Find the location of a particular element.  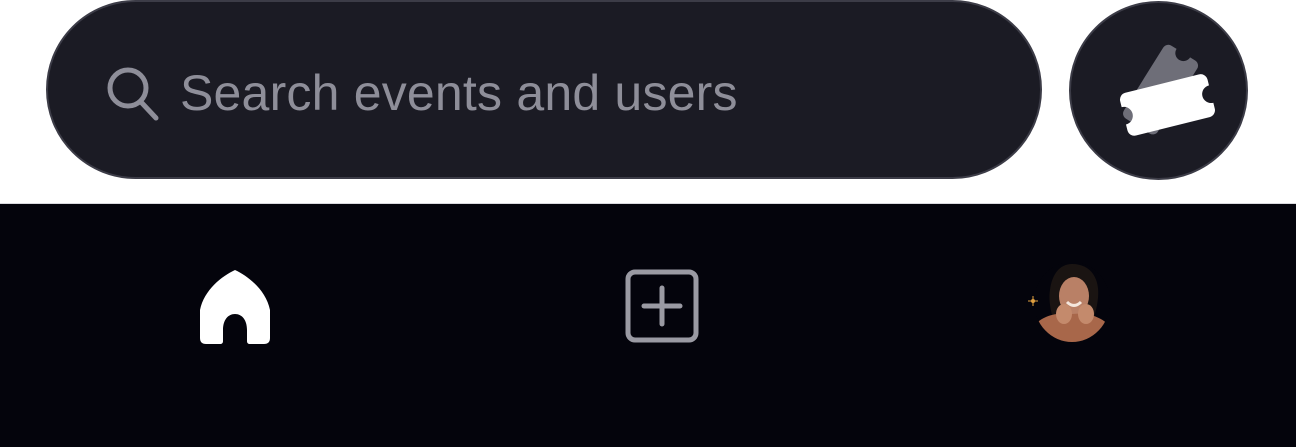

search-icon is located at coordinates (133, 94).